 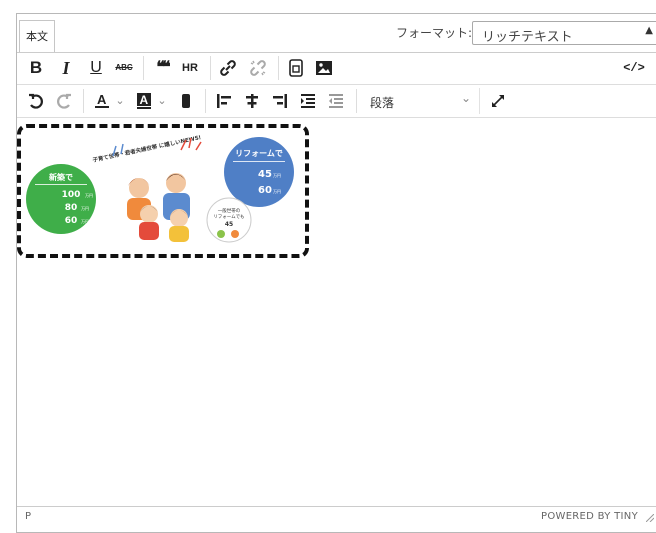 What do you see at coordinates (336, 33) in the screenshot?
I see `editor-tabbar: 本文 フォーマット: リッチテキスト ▲` at bounding box center [336, 33].